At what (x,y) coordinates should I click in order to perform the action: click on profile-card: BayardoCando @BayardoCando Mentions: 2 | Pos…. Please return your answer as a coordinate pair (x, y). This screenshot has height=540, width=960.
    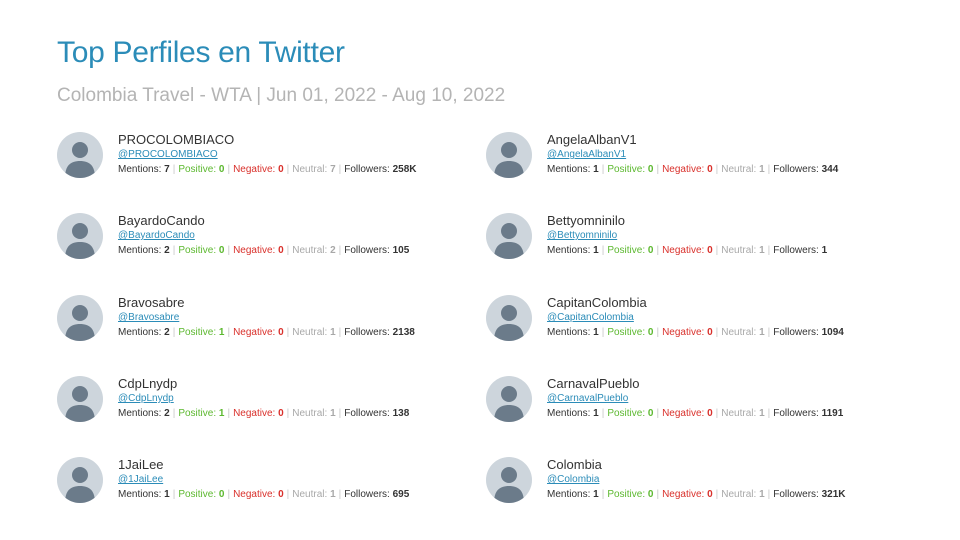
    Looking at the image, I should click on (267, 243).